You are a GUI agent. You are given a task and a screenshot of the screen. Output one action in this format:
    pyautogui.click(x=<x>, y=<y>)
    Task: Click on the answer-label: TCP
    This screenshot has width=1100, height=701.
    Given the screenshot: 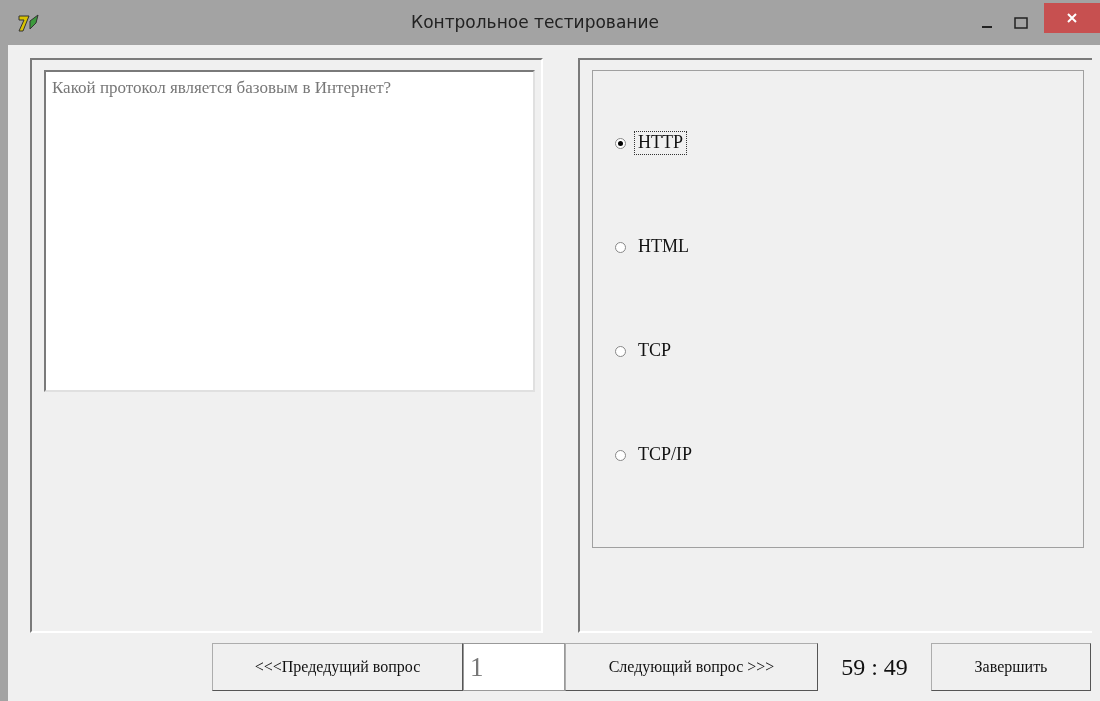 What is the action you would take?
    pyautogui.click(x=654, y=351)
    